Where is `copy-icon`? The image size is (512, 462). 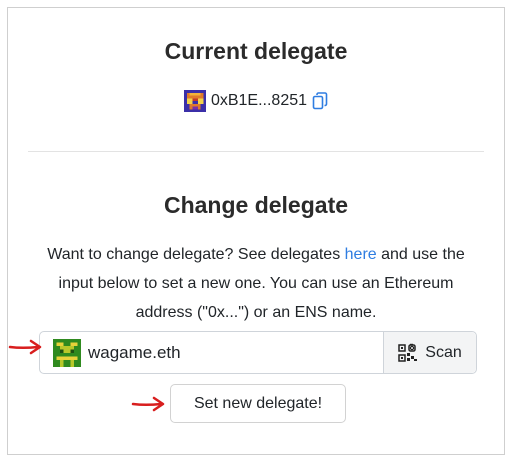
copy-icon is located at coordinates (320, 101).